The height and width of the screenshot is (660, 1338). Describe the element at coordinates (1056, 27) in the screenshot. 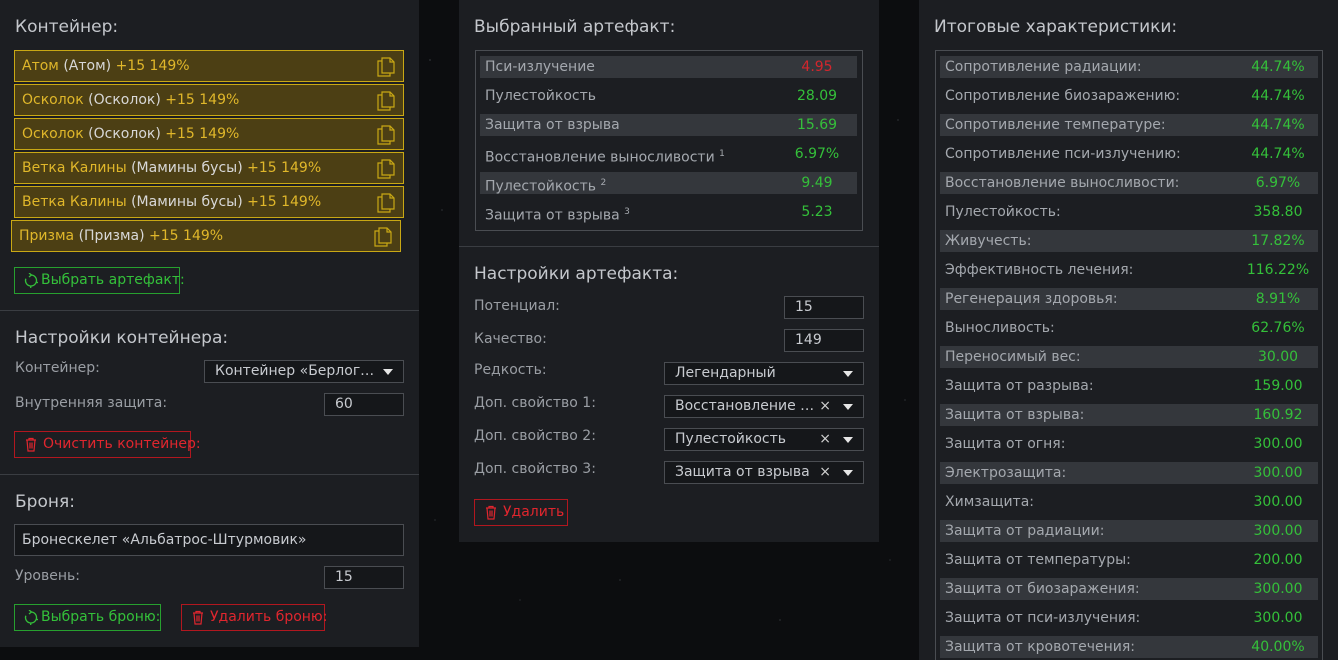

I see `totals-title: Итоговые характеристики:` at that location.